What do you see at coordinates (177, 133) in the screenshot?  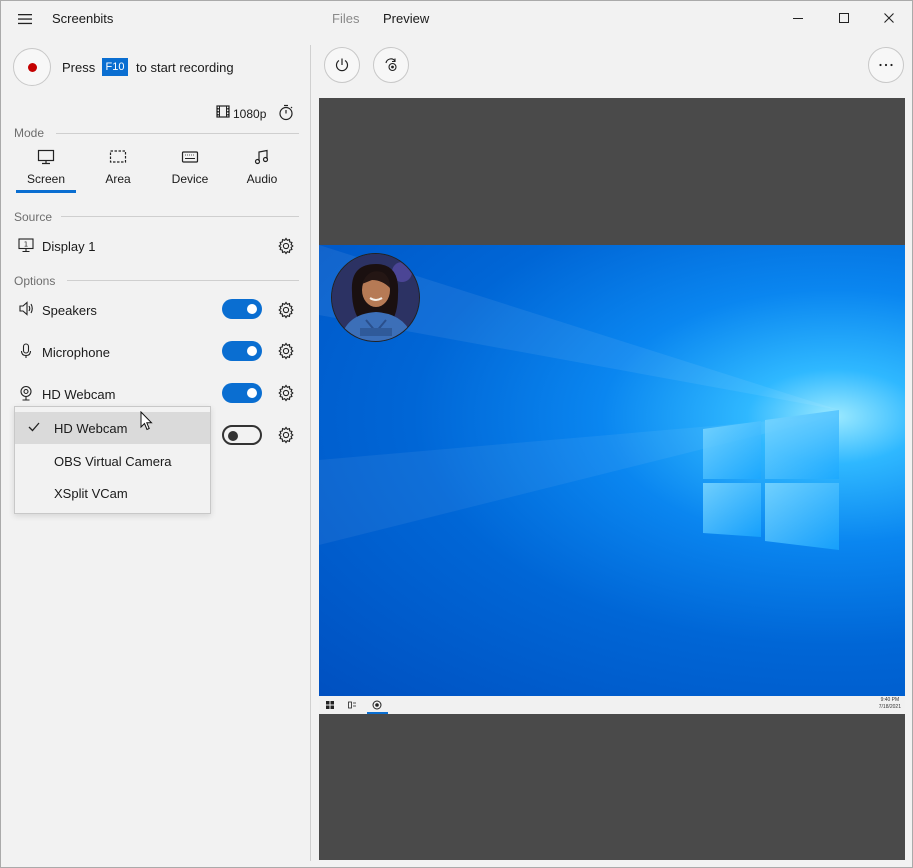 I see `mode-divider` at bounding box center [177, 133].